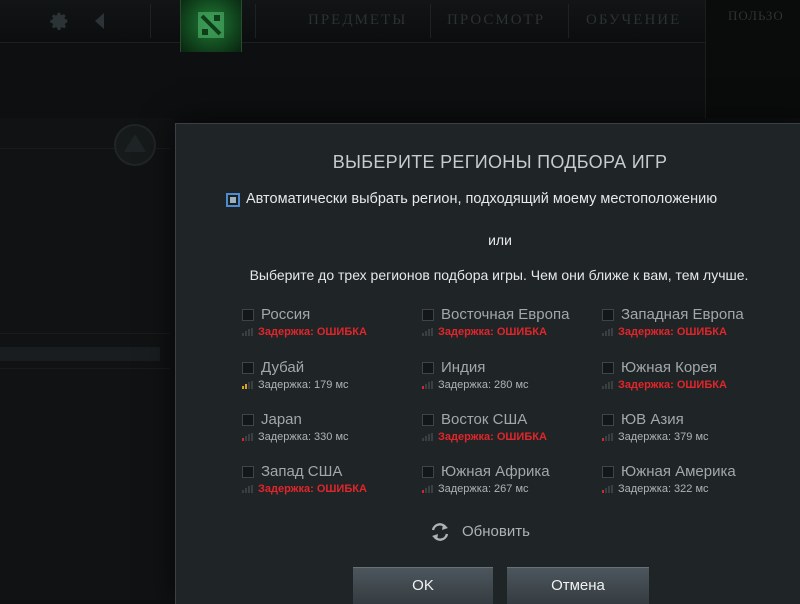 Image resolution: width=800 pixels, height=604 pixels. I want to click on region-option: Дубай Задержка: 179 мс, so click(327, 380).